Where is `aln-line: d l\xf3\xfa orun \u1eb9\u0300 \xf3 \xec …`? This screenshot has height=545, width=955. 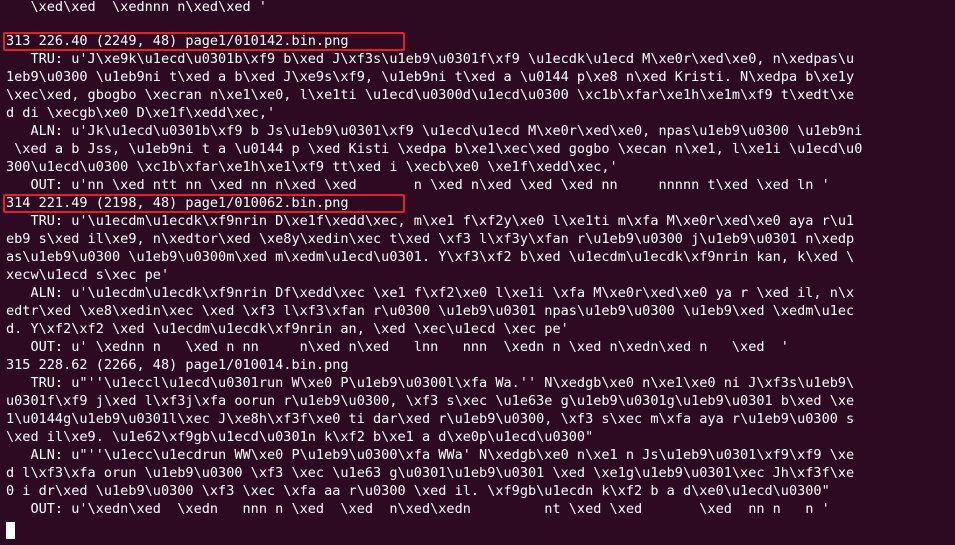
aln-line: d l\xf3\xfa orun \u1eb9\u0300 \xf3 \xec … is located at coordinates (430, 473).